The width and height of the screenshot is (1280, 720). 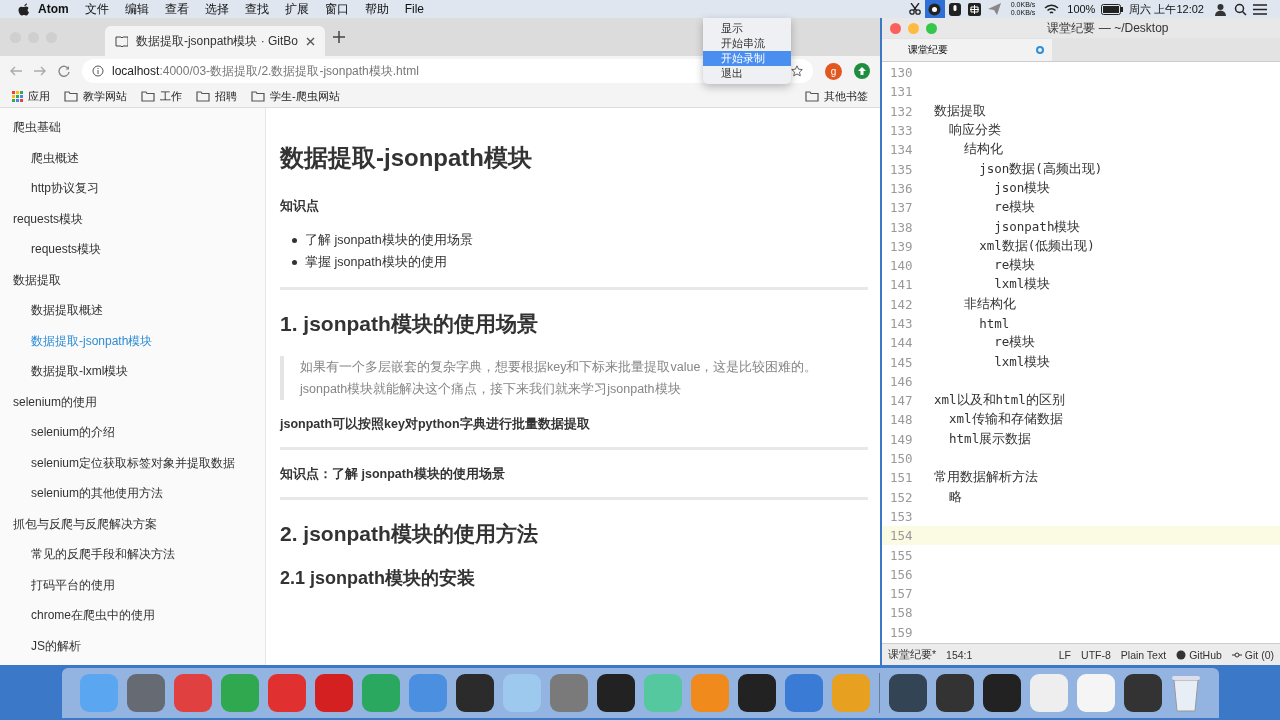 What do you see at coordinates (901, 516) in the screenshot?
I see `line-number: 153` at bounding box center [901, 516].